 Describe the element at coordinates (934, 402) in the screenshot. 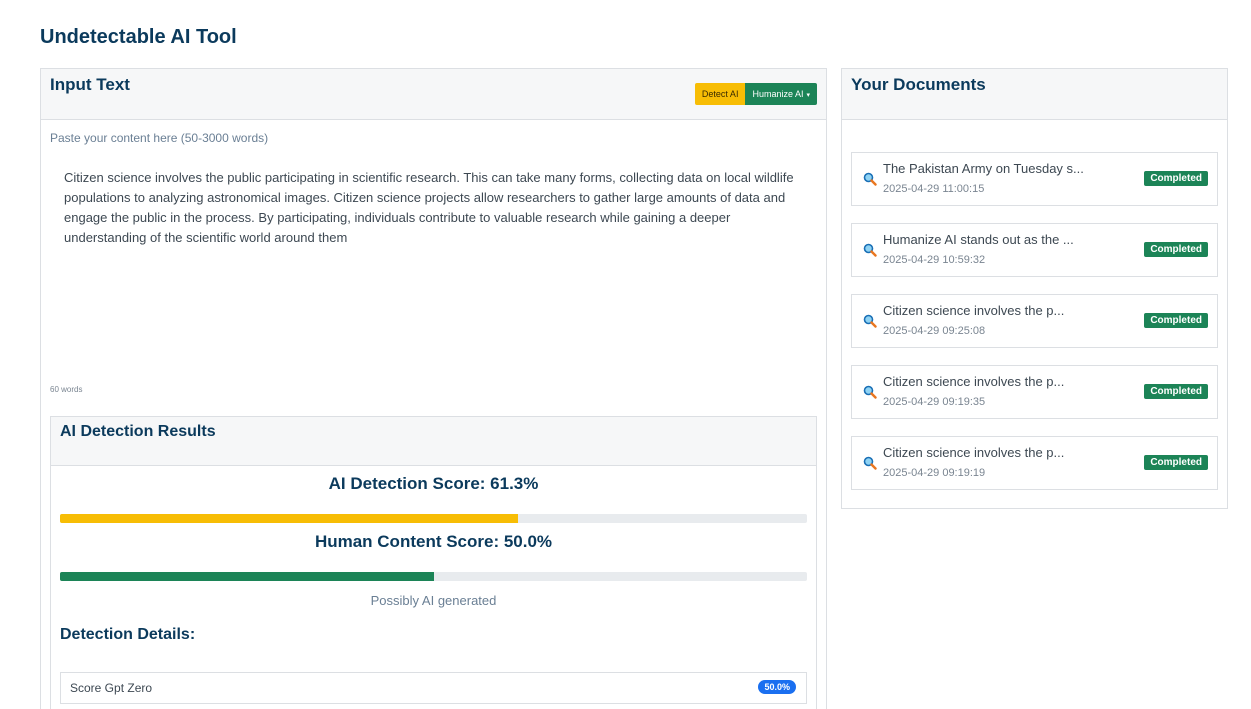

I see `document-date: 2025-04-29 09:19:35` at that location.